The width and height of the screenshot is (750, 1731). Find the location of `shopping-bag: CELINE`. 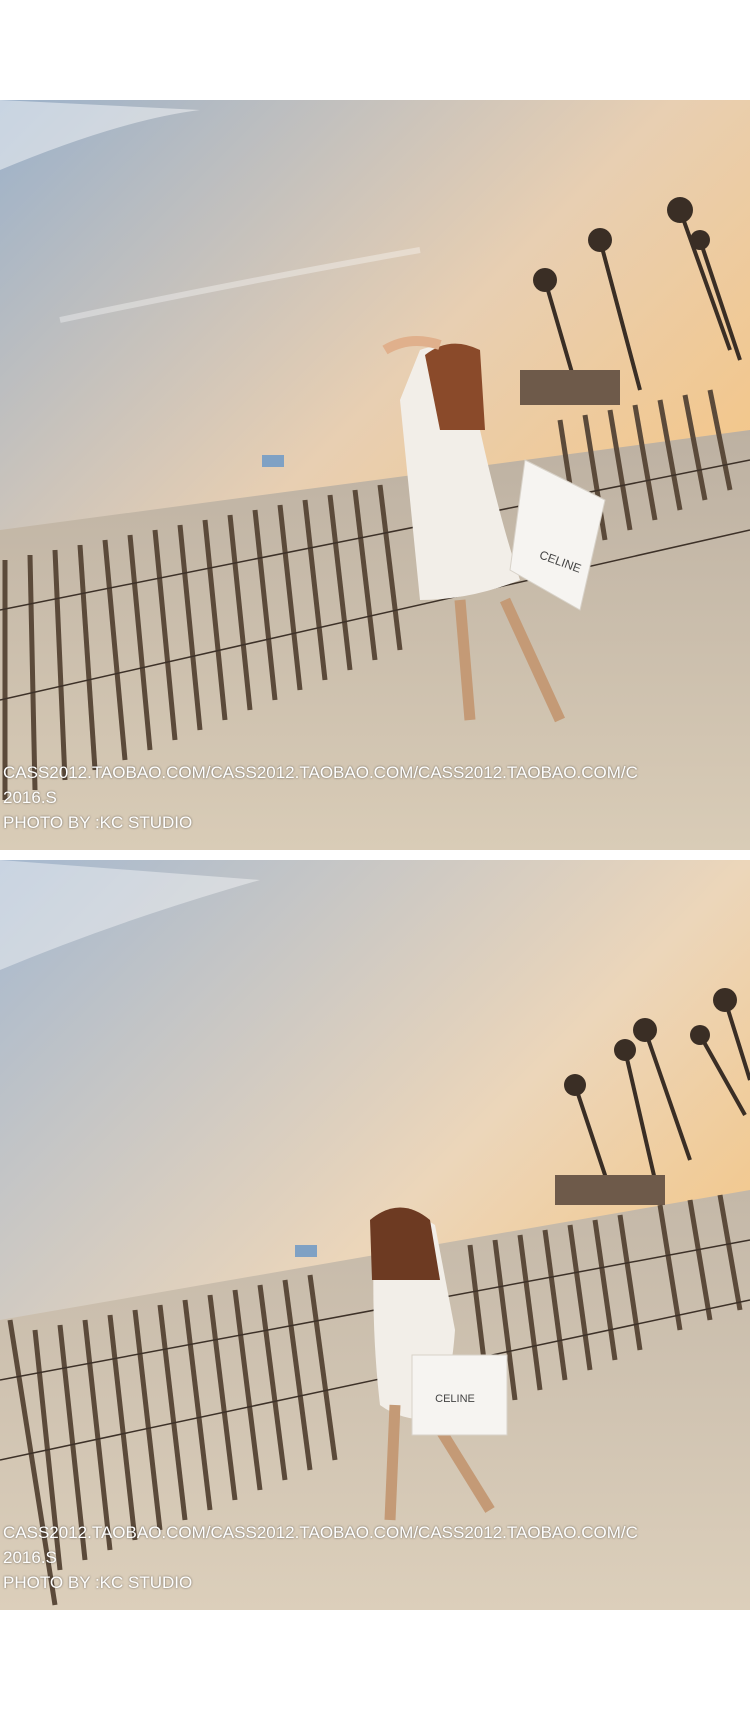

shopping-bag: CELINE is located at coordinates (459, 1395).